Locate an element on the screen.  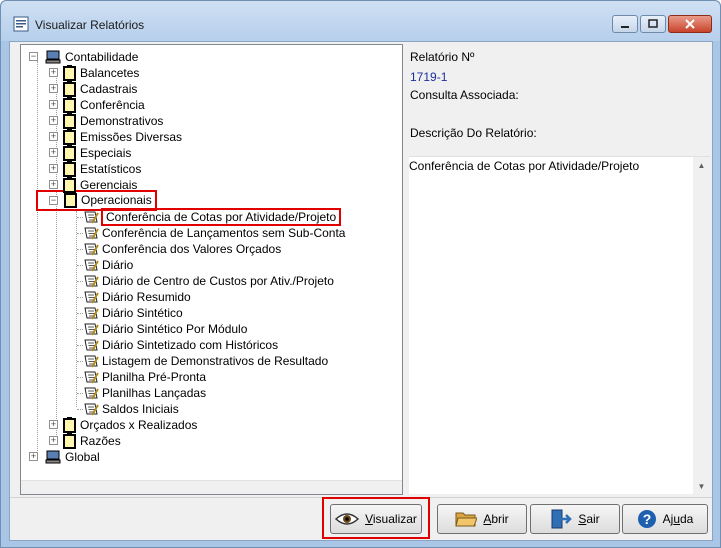
abrir-label: Abrir is located at coordinates (495, 519).